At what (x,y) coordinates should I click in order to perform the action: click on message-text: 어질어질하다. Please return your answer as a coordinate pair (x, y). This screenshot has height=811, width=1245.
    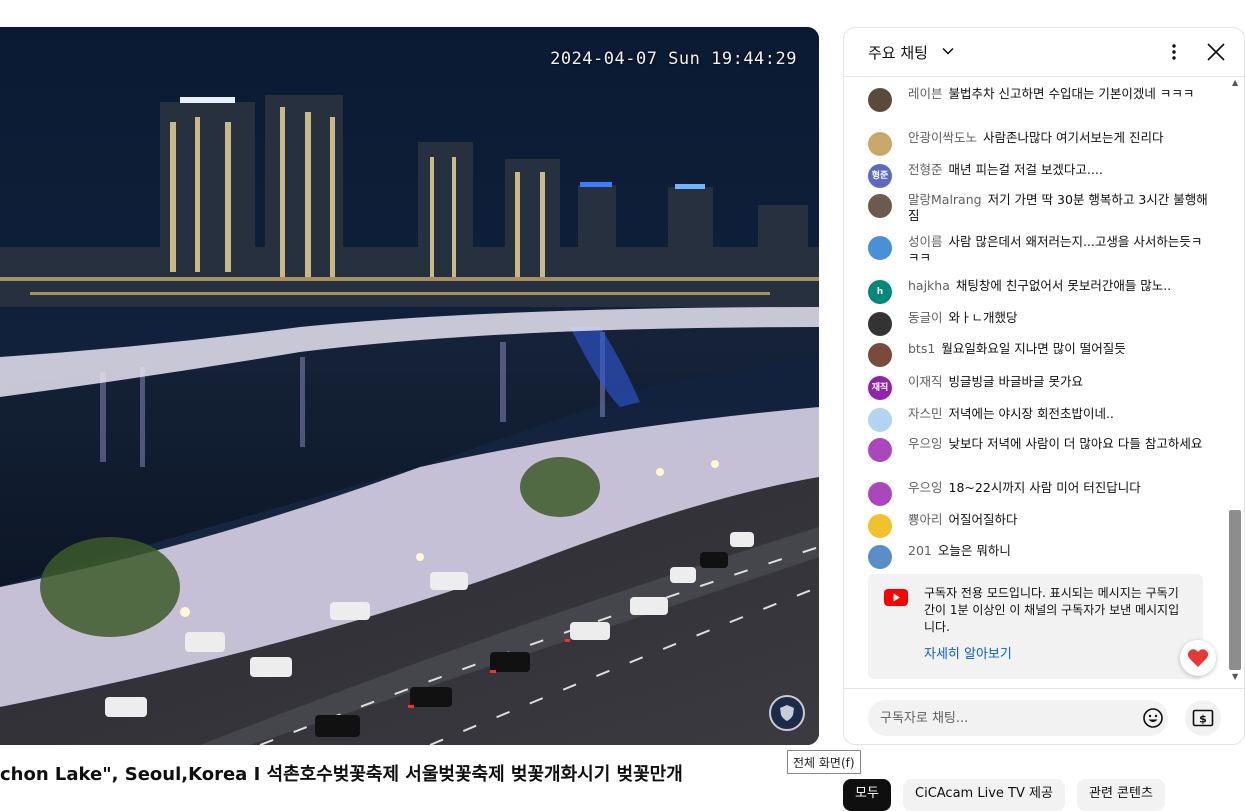
    Looking at the image, I should click on (983, 519).